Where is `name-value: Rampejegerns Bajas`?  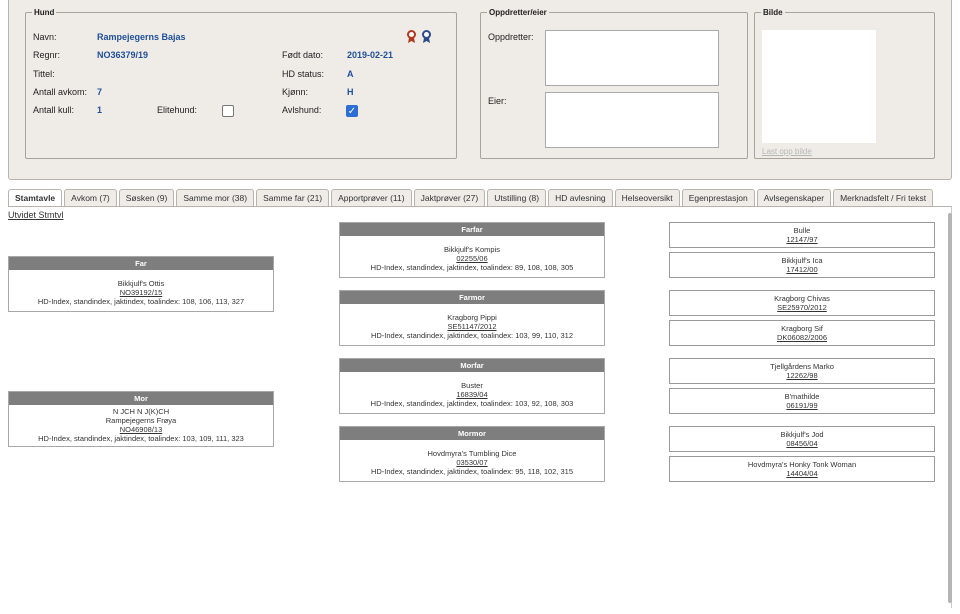
name-value: Rampejegerns Bajas is located at coordinates (141, 37).